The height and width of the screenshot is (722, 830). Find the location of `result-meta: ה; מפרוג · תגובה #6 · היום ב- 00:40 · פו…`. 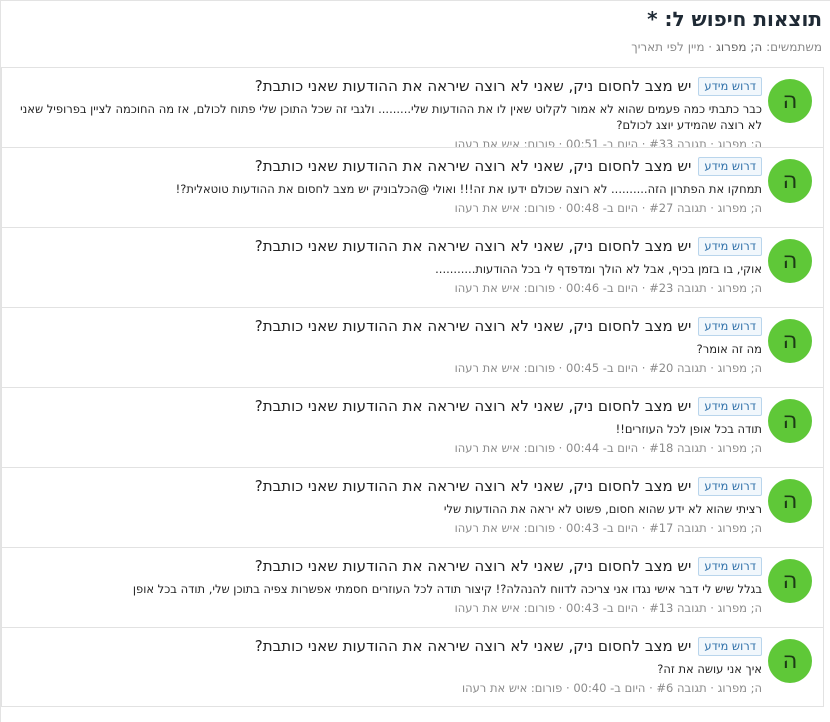

result-meta: ה; מפרוג · תגובה #6 · היום ב- 00:40 · פו… is located at coordinates (611, 688).